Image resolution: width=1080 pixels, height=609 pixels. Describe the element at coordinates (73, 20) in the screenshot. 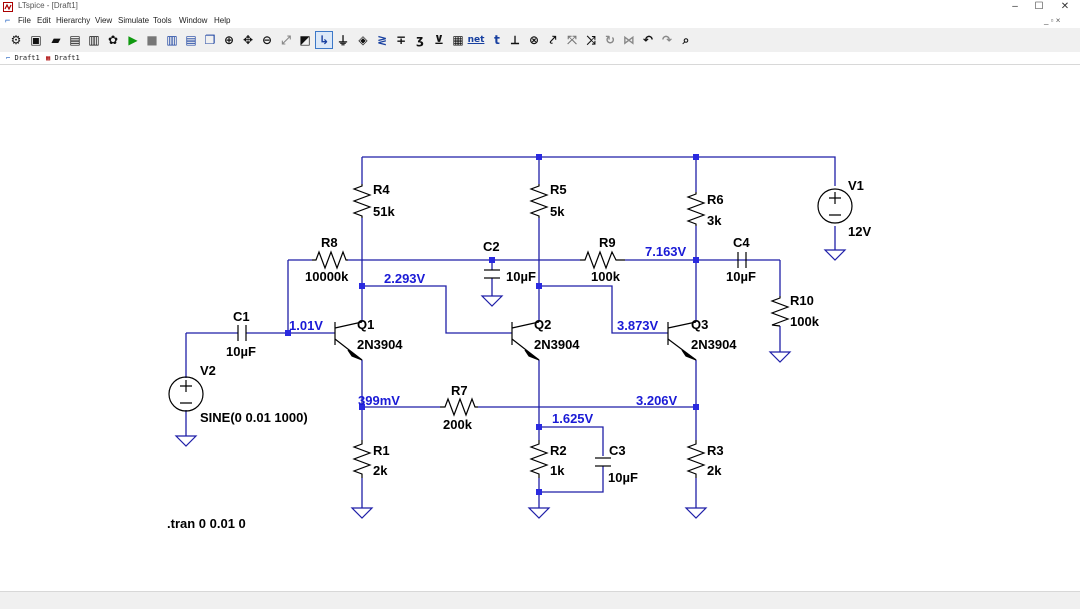

I see `menu-hierarchy: Hierarchy` at that location.